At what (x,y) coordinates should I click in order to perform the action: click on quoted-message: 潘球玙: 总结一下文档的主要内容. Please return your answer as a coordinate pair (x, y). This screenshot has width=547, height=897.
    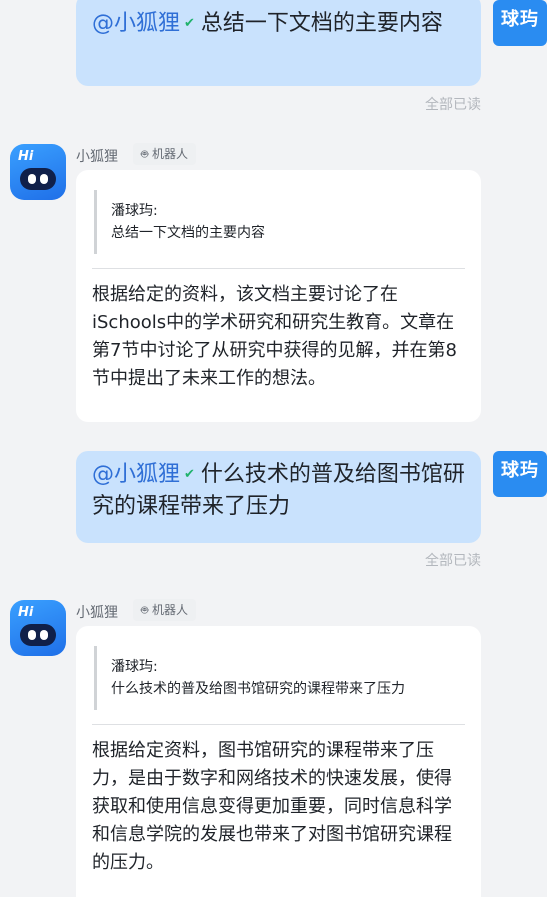
    Looking at the image, I should click on (279, 222).